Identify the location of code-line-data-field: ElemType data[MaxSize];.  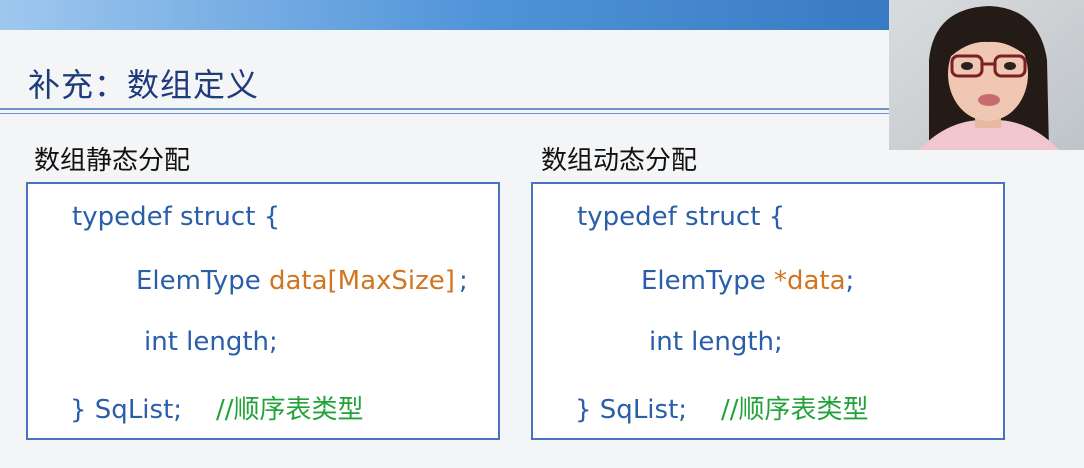
(302, 281).